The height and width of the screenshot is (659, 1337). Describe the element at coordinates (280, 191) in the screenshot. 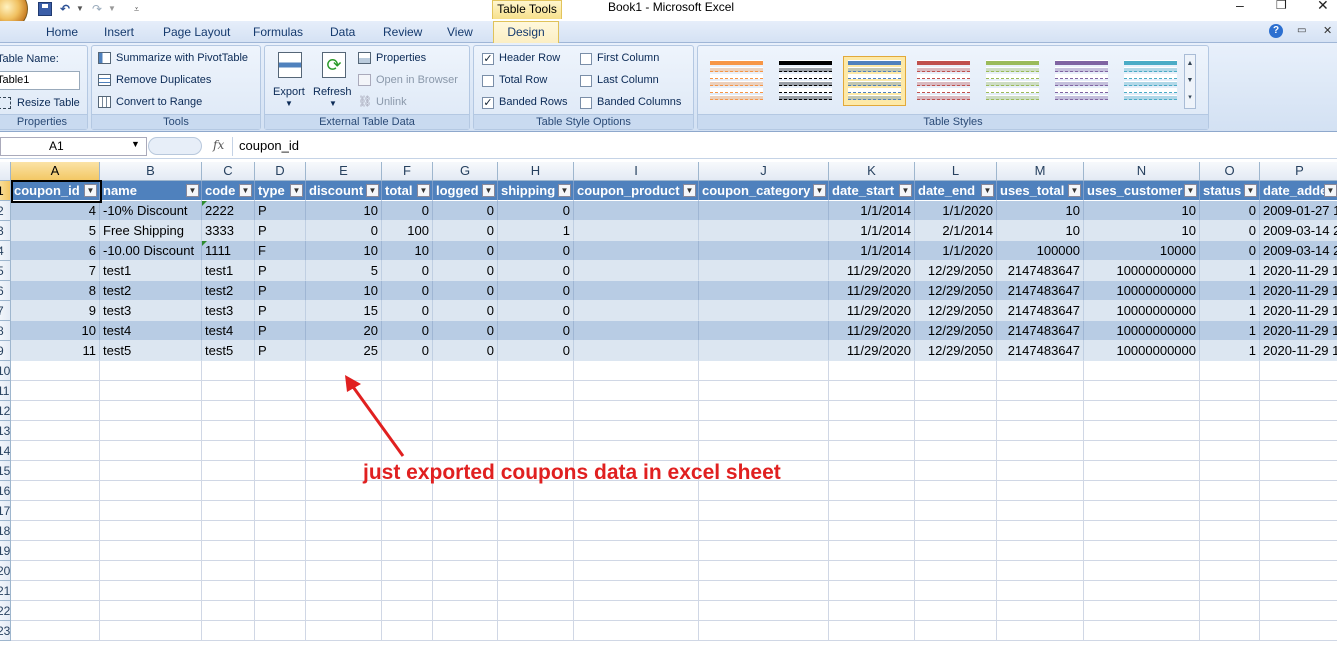

I see `table-header-cell: type ▼` at that location.